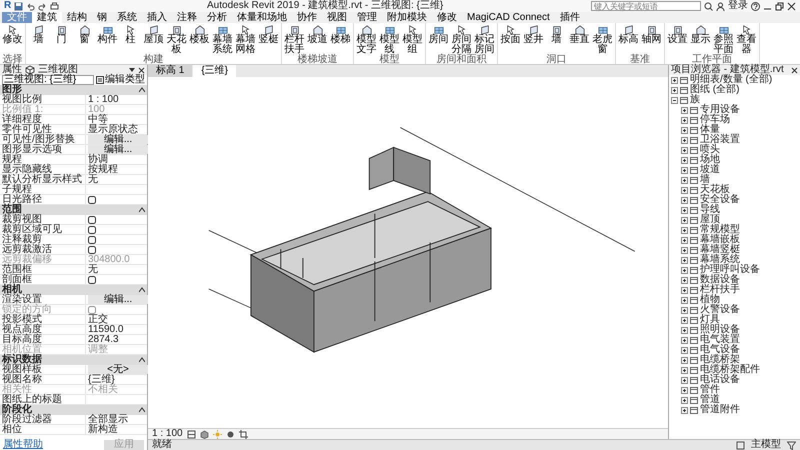  I want to click on ribbon-tab: 插件, so click(569, 17).